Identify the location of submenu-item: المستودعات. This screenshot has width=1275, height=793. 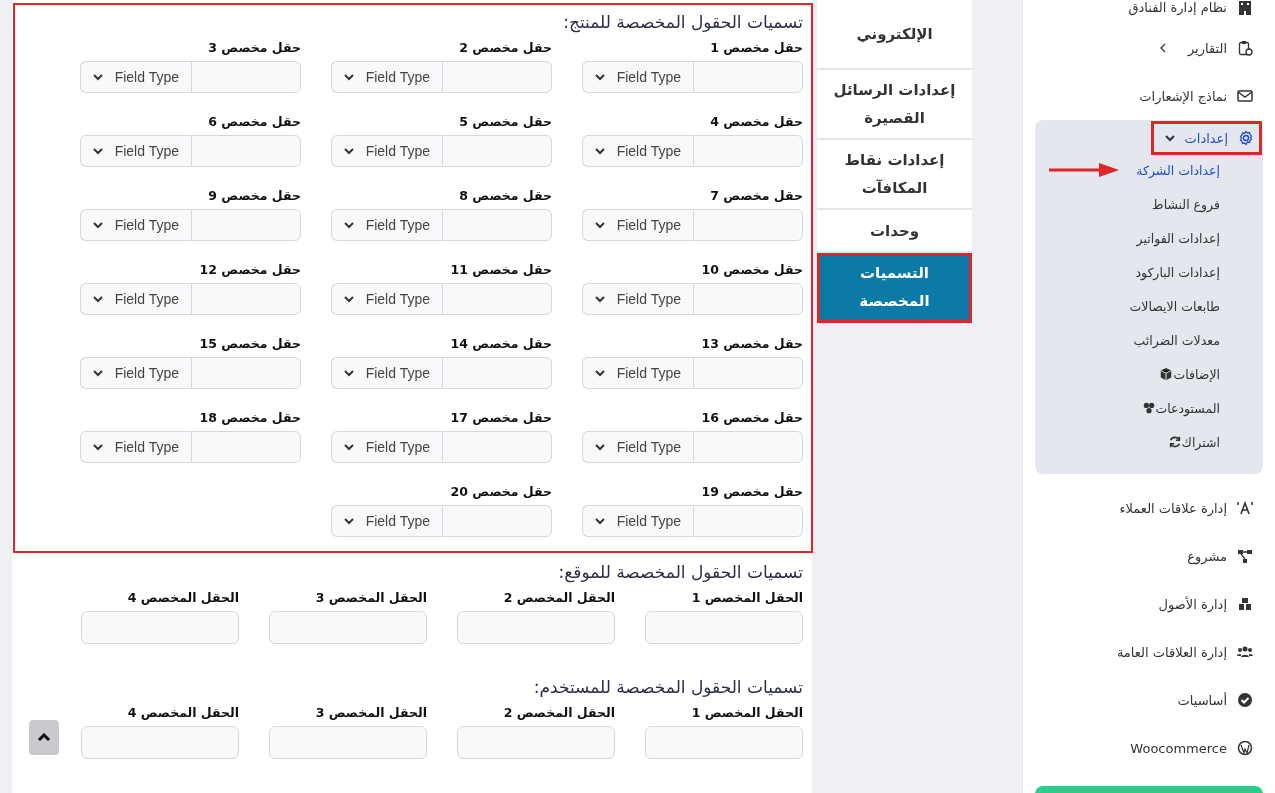
(1149, 408).